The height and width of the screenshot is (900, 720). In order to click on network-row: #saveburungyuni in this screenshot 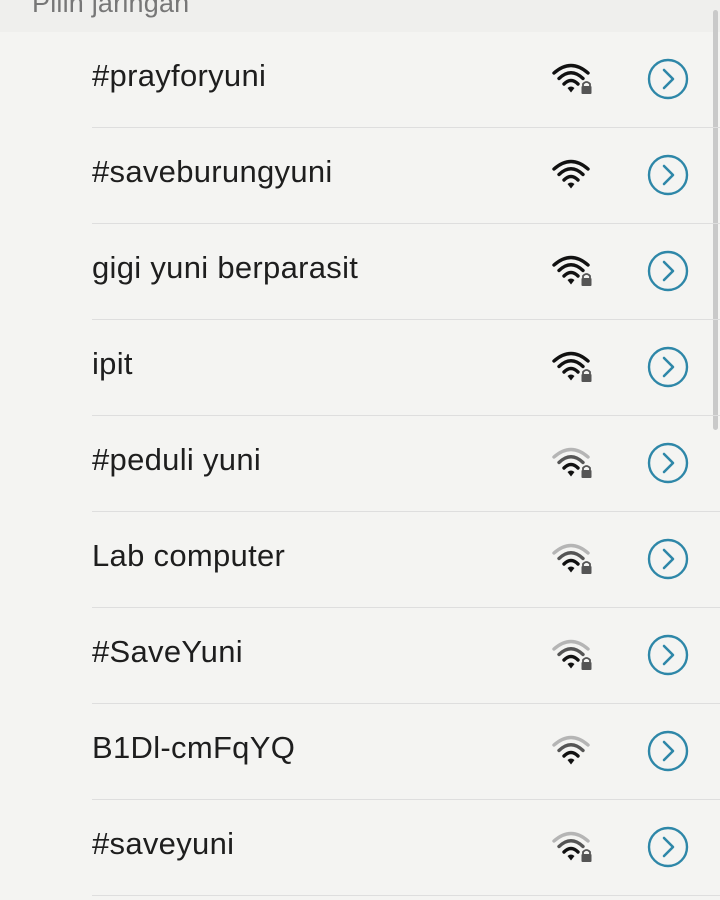, I will do `click(360, 176)`.